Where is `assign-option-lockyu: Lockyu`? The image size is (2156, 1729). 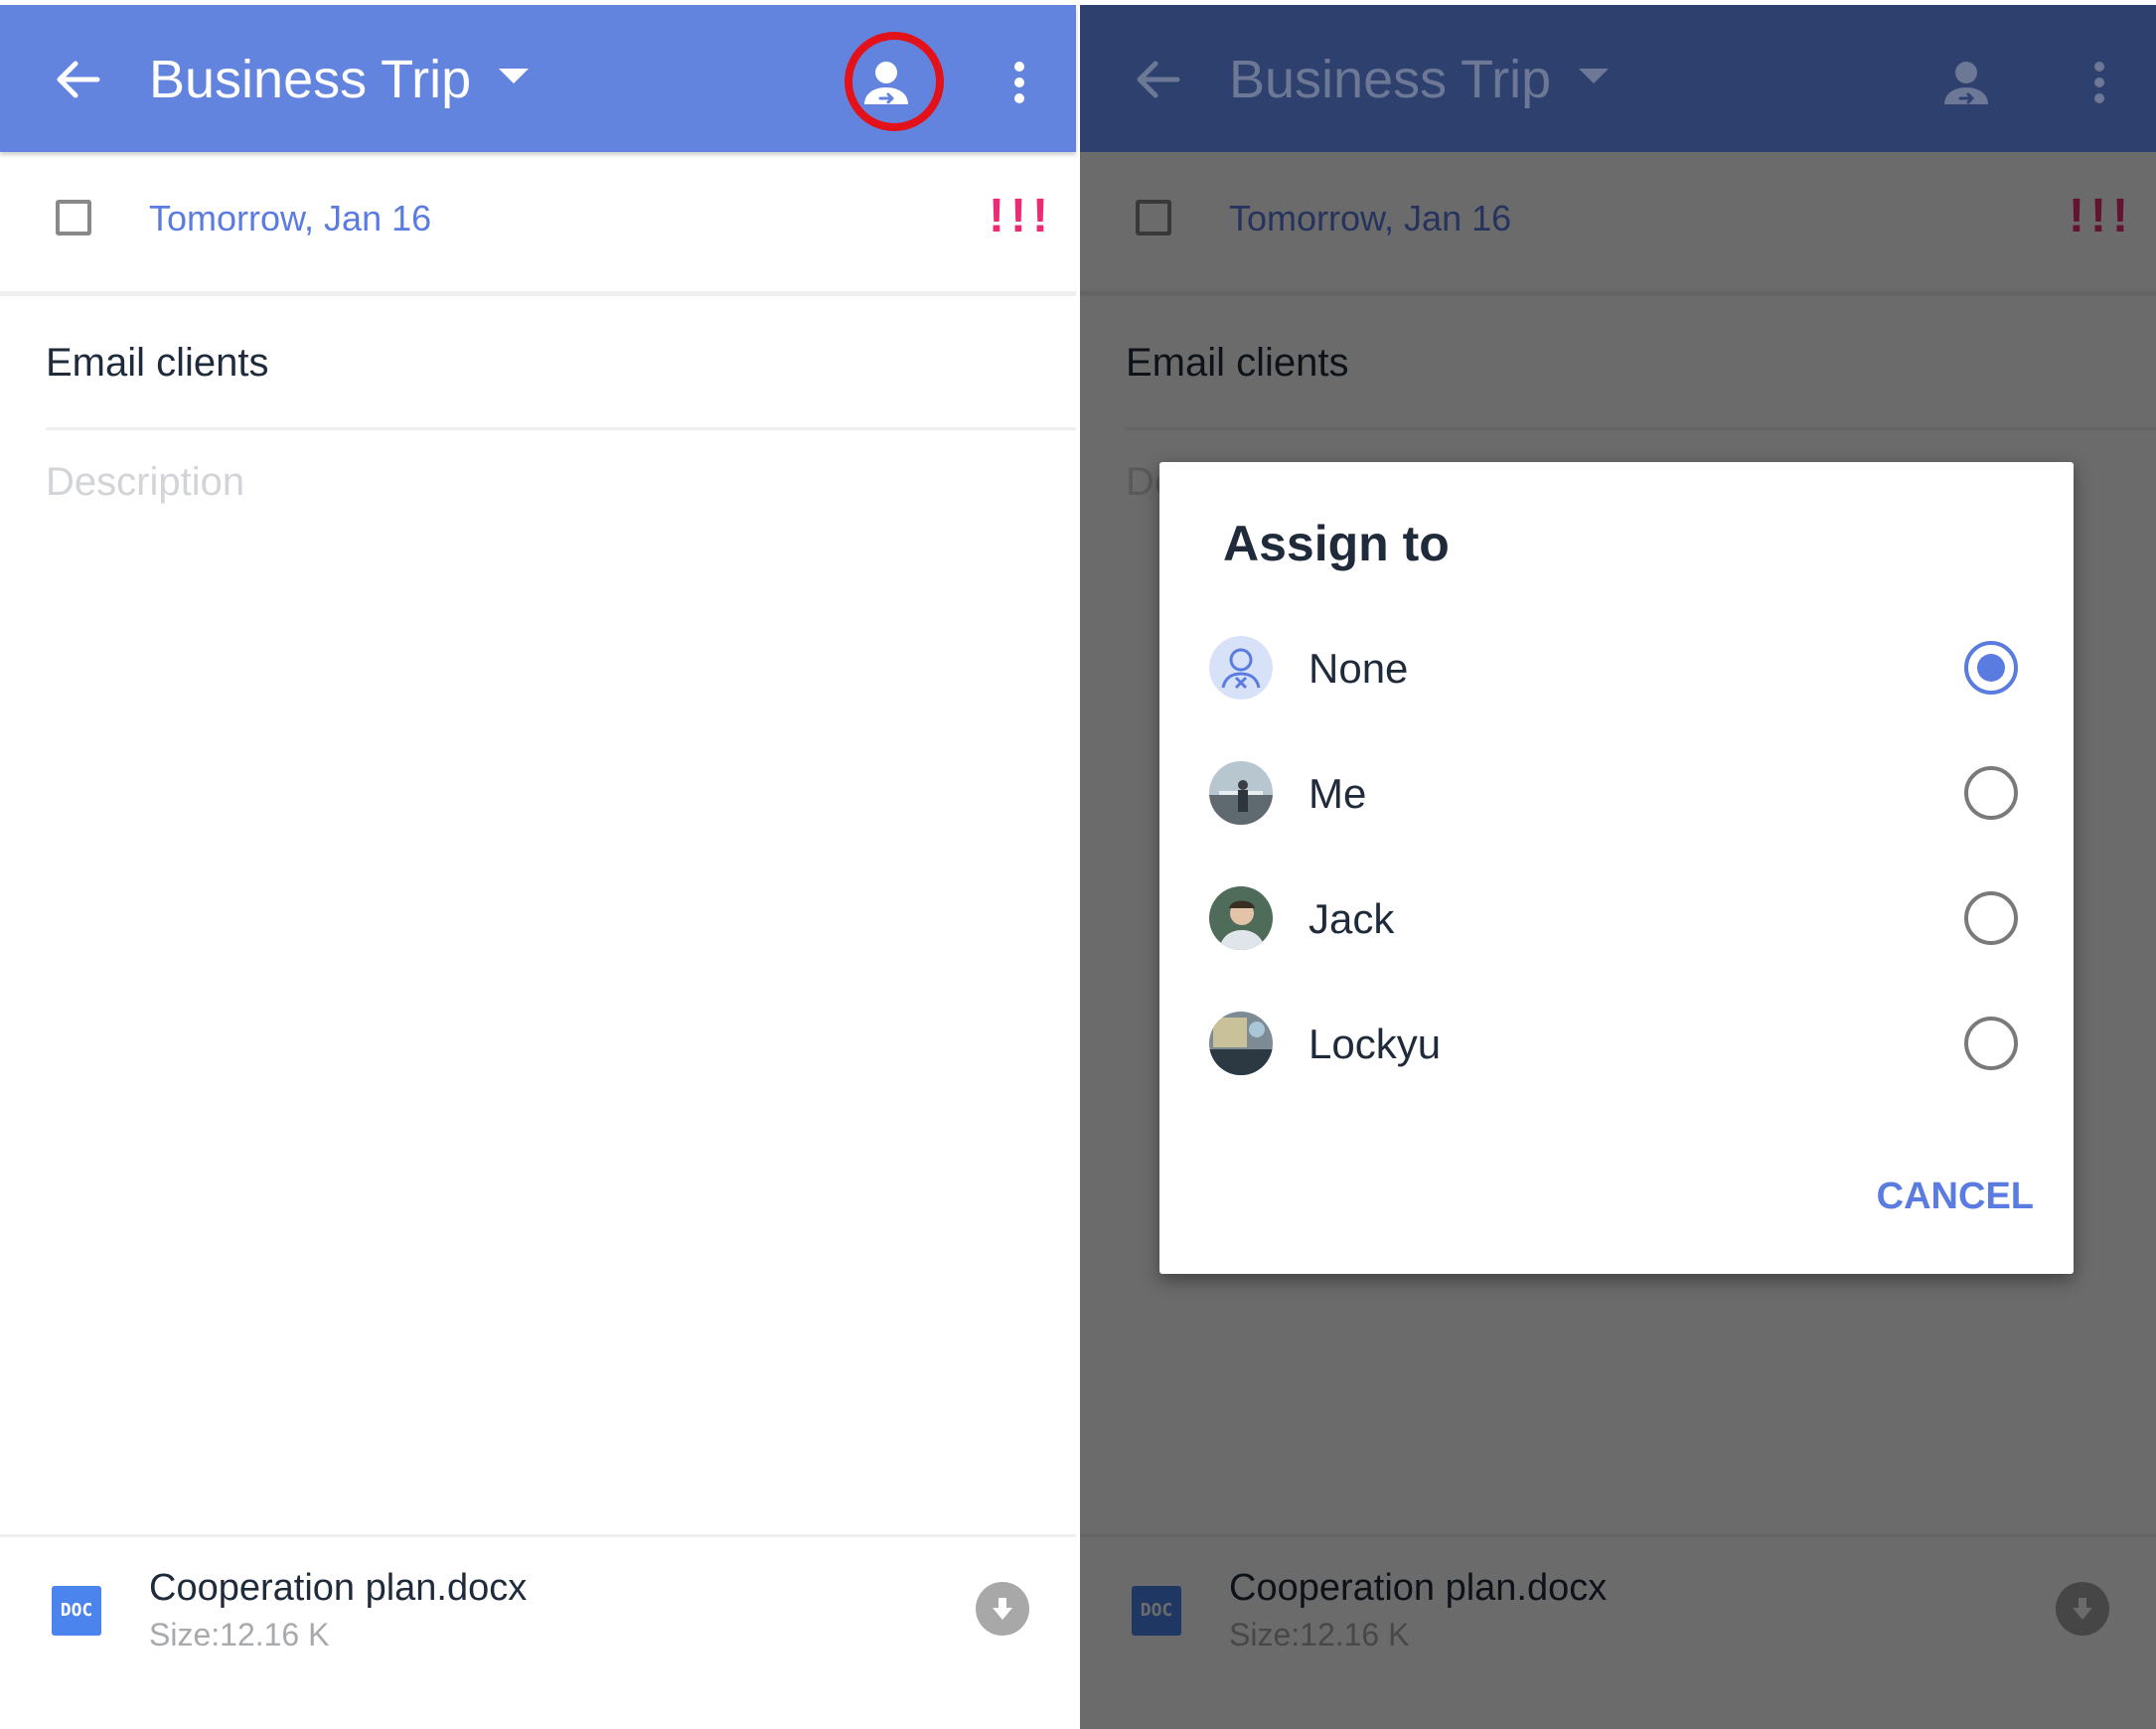
assign-option-lockyu: Lockyu is located at coordinates (1616, 1044).